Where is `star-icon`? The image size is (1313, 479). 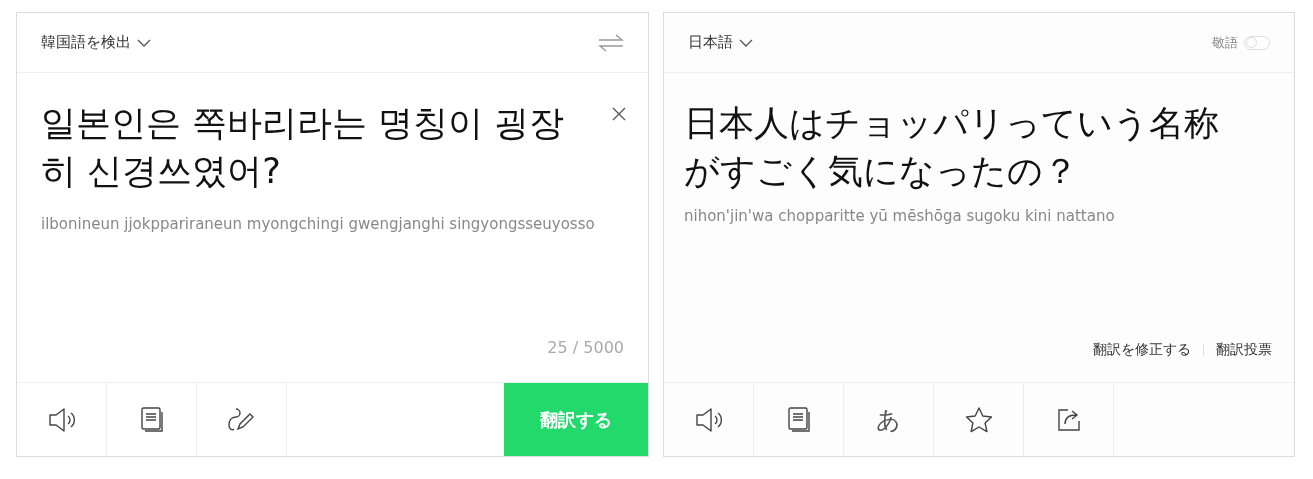 star-icon is located at coordinates (978, 419).